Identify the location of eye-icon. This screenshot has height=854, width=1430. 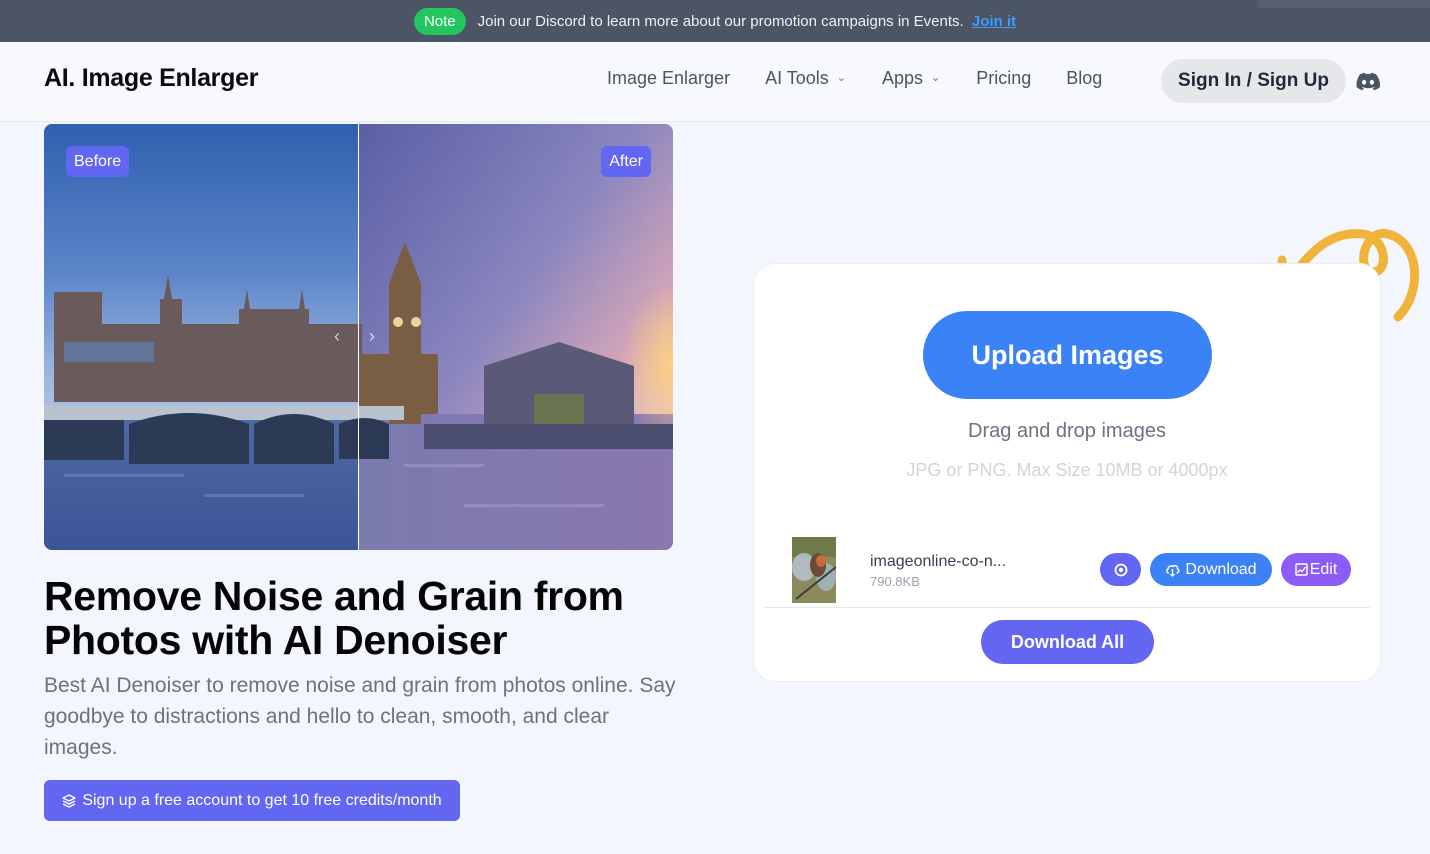
(1120, 569).